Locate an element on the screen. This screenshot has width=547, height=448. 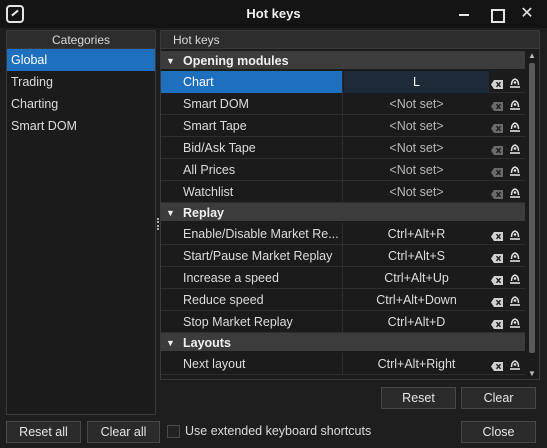
close-window-button: ✕ is located at coordinates (527, 14).